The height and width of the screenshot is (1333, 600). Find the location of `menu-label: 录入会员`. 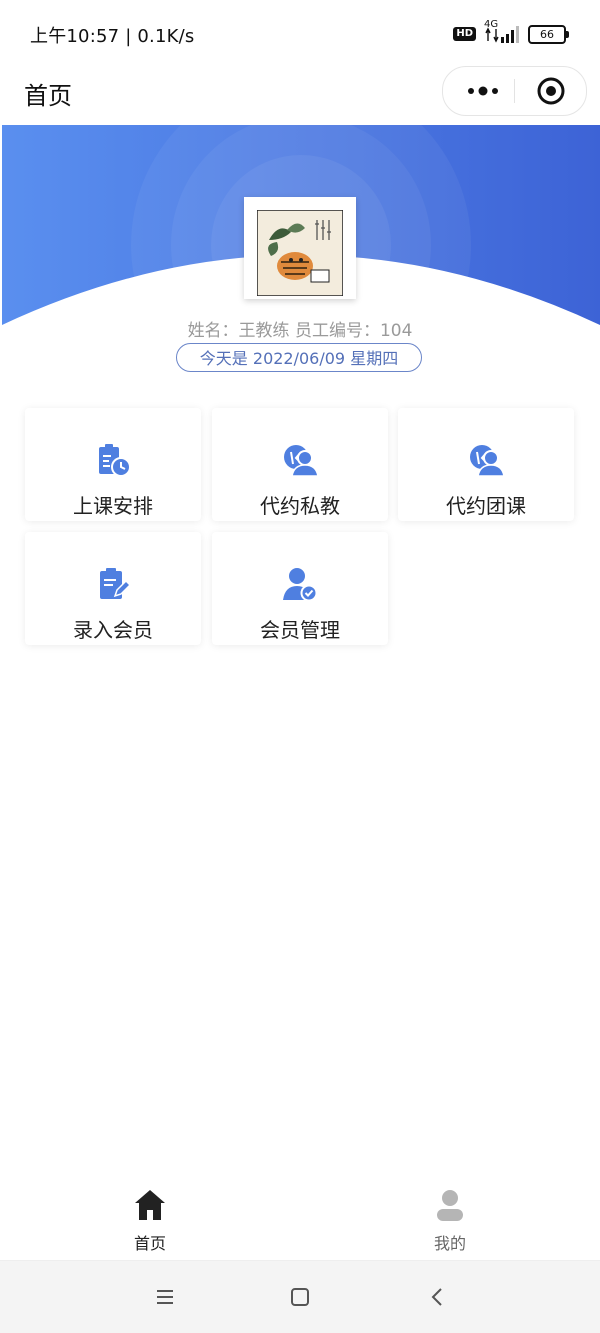

menu-label: 录入会员 is located at coordinates (113, 630).